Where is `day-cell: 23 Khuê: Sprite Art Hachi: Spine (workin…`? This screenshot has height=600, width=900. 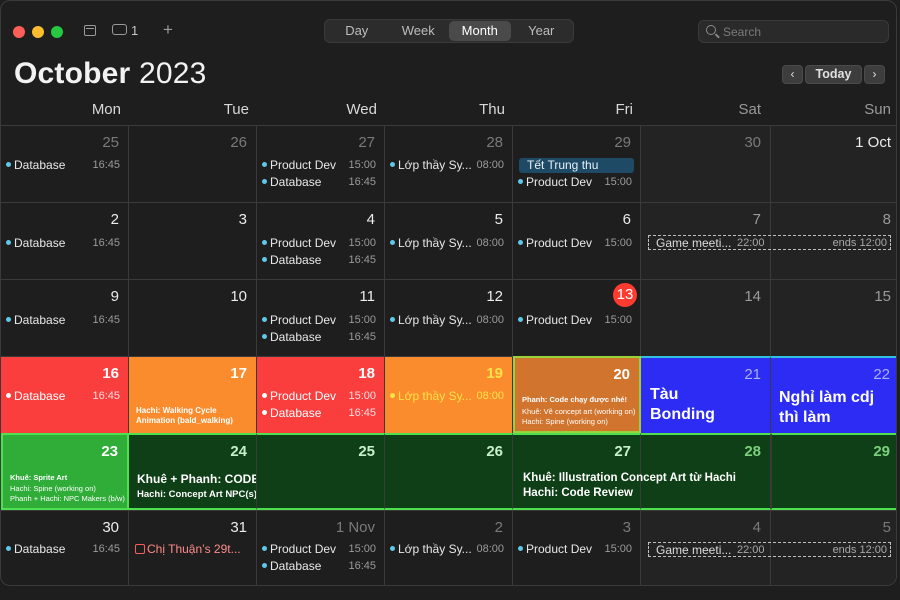 day-cell: 23 Khuê: Sprite Art Hachi: Spine (workin… is located at coordinates (65, 471).